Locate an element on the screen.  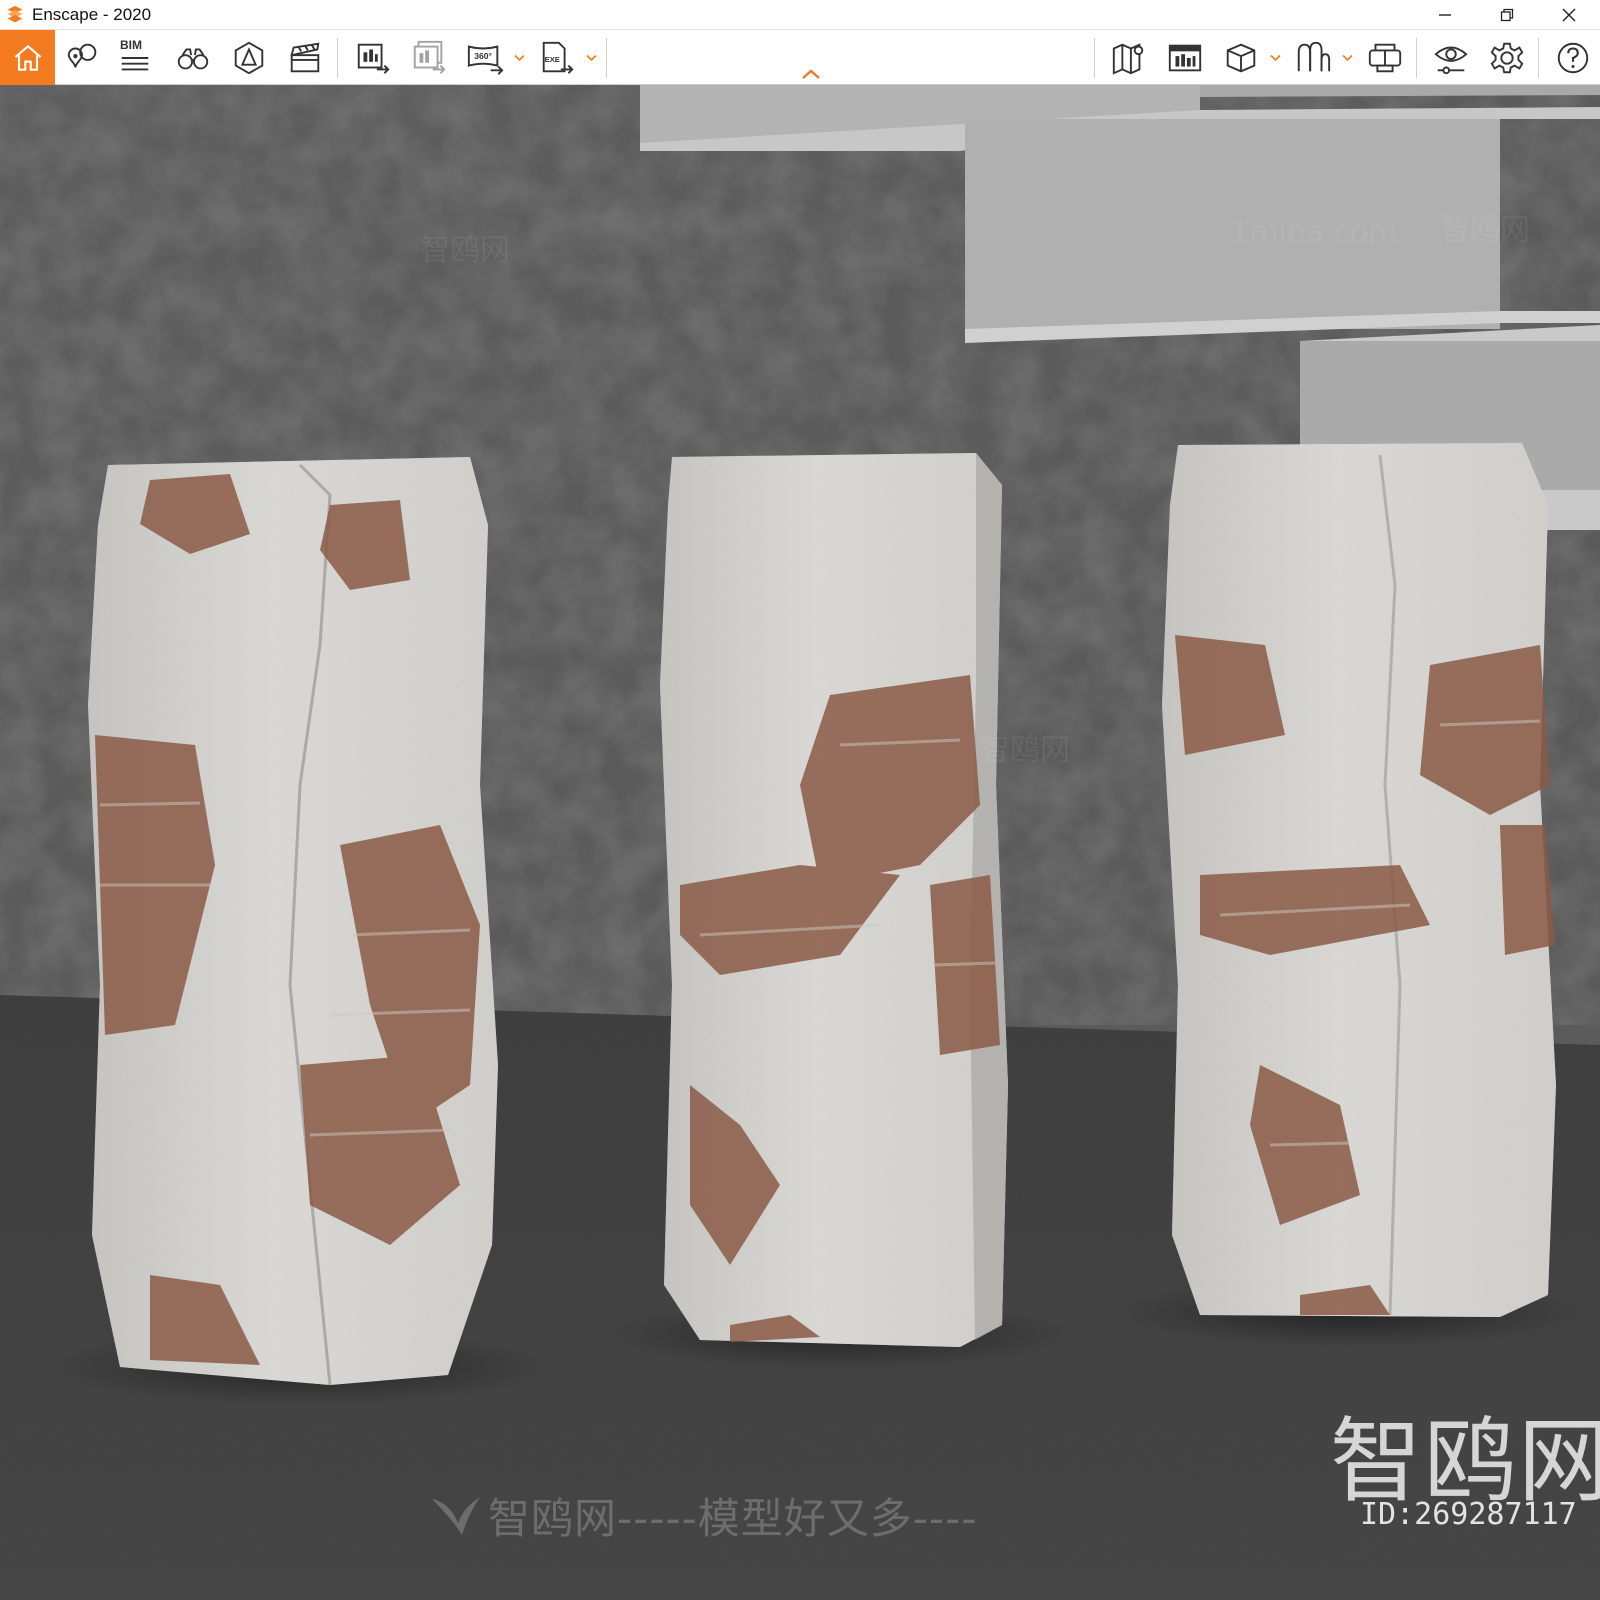
export-dropdown is located at coordinates (591, 57).